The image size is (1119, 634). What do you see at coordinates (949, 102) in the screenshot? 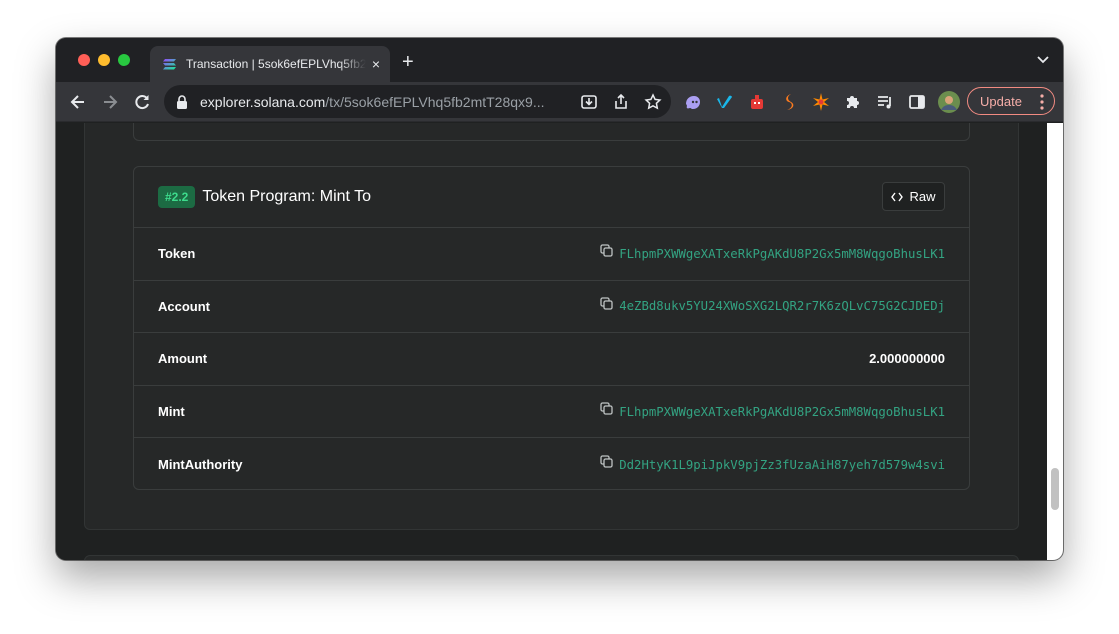
I see `profile-avatar` at bounding box center [949, 102].